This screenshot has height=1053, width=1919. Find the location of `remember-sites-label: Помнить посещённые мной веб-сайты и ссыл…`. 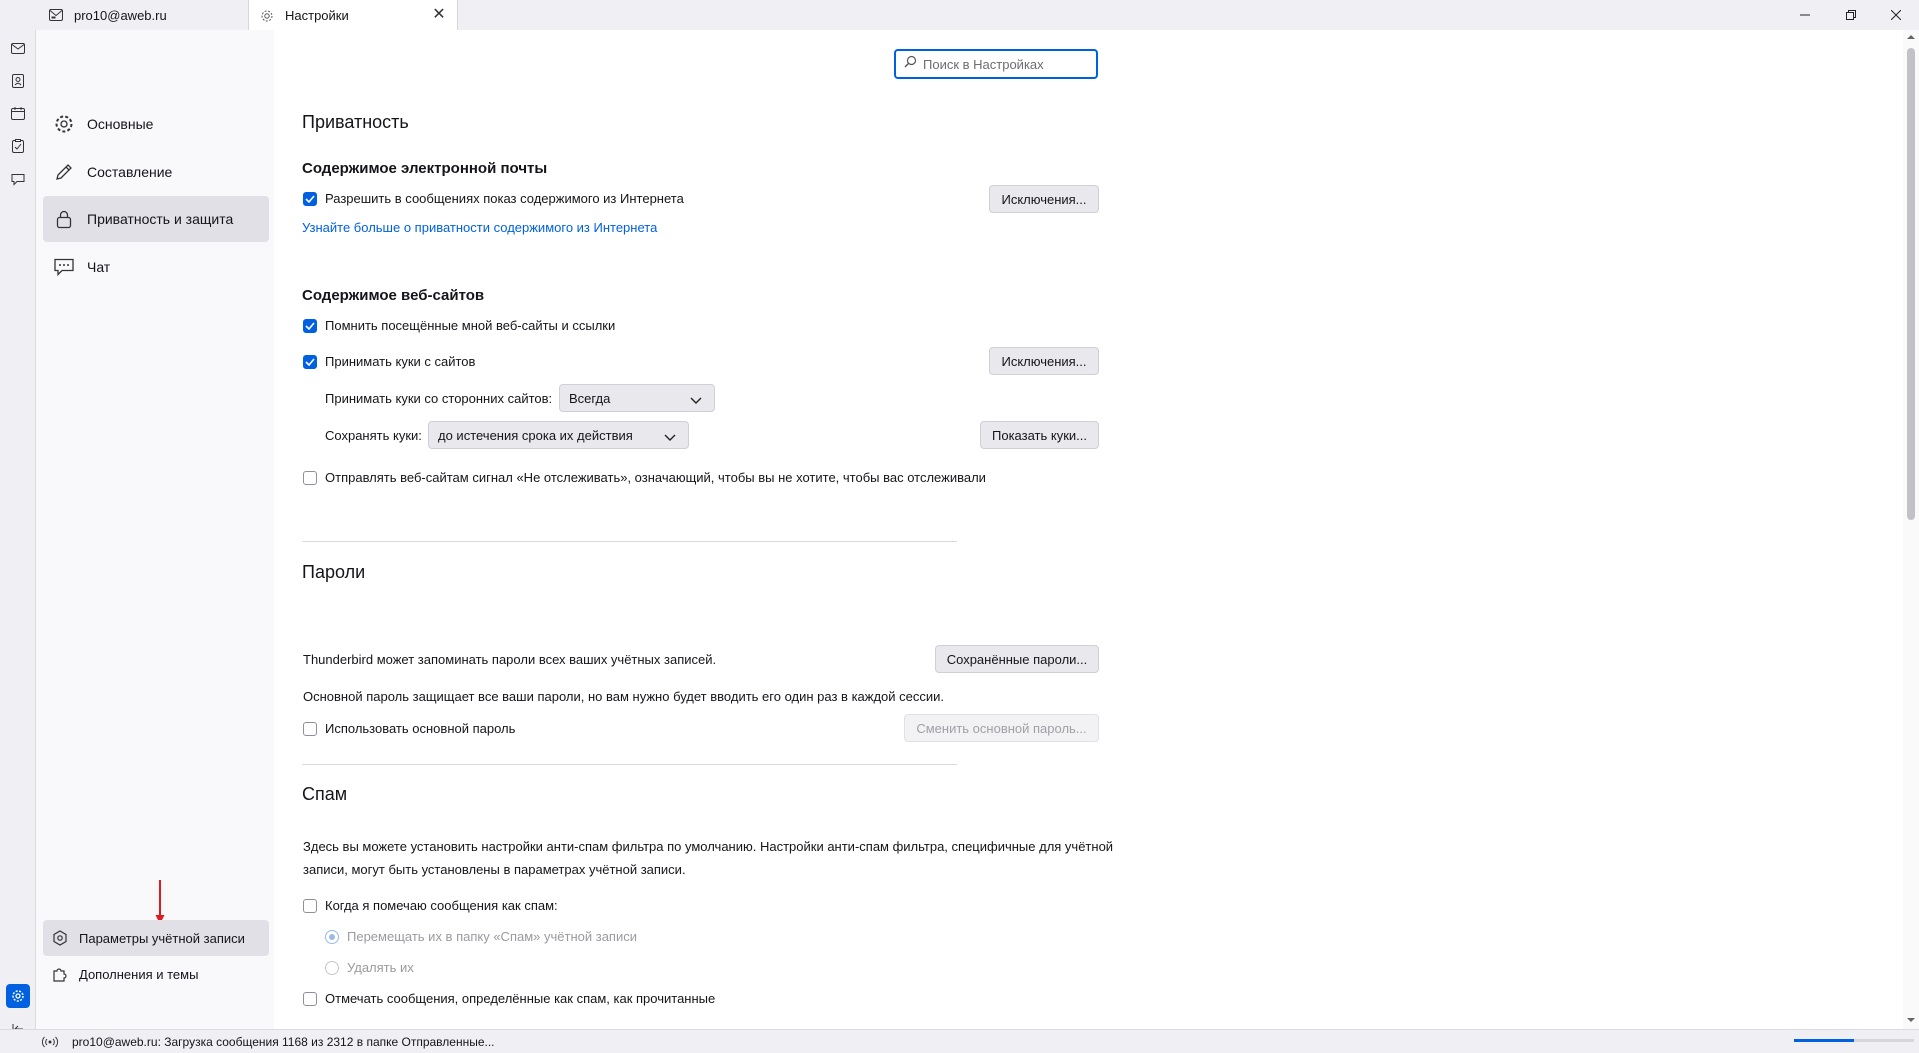

remember-sites-label: Помнить посещённые мной веб-сайты и ссыл… is located at coordinates (470, 325).